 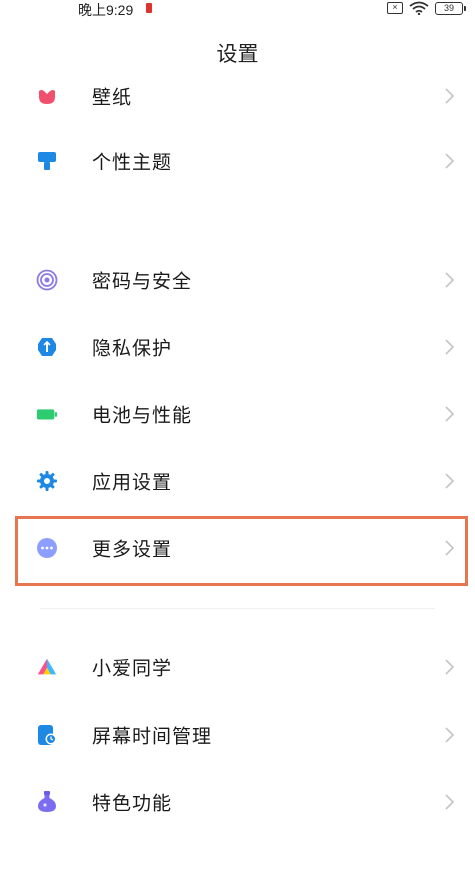 What do you see at coordinates (237, 54) in the screenshot?
I see `page-title: 设置` at bounding box center [237, 54].